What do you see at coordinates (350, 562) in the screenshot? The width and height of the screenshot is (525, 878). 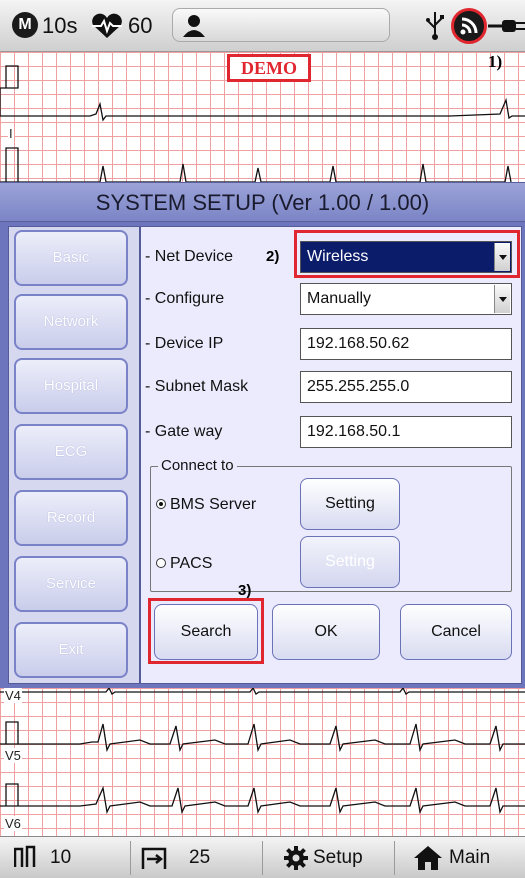 I see `pacs-setting-button: Setting` at bounding box center [350, 562].